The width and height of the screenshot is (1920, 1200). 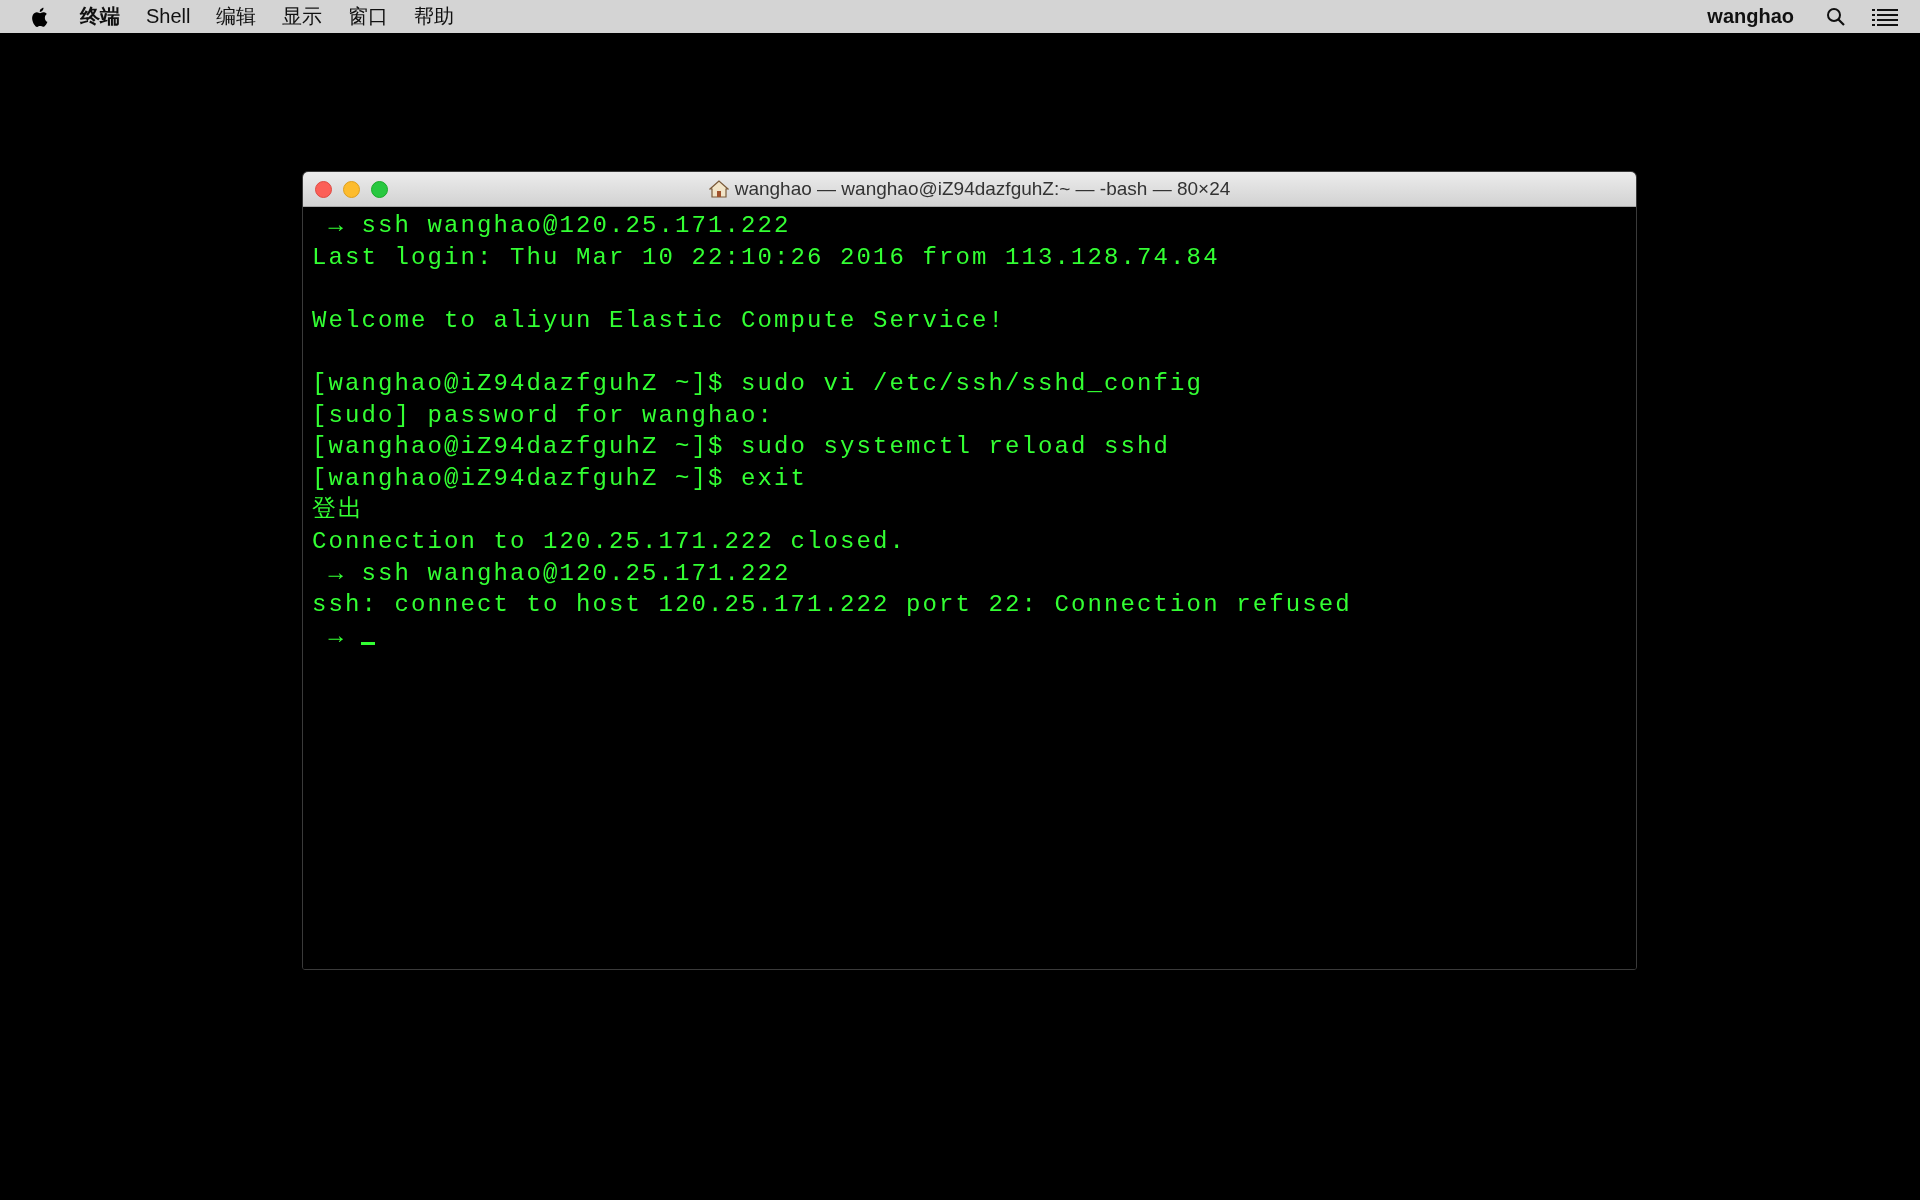 What do you see at coordinates (39, 16) in the screenshot?
I see `apple-icon` at bounding box center [39, 16].